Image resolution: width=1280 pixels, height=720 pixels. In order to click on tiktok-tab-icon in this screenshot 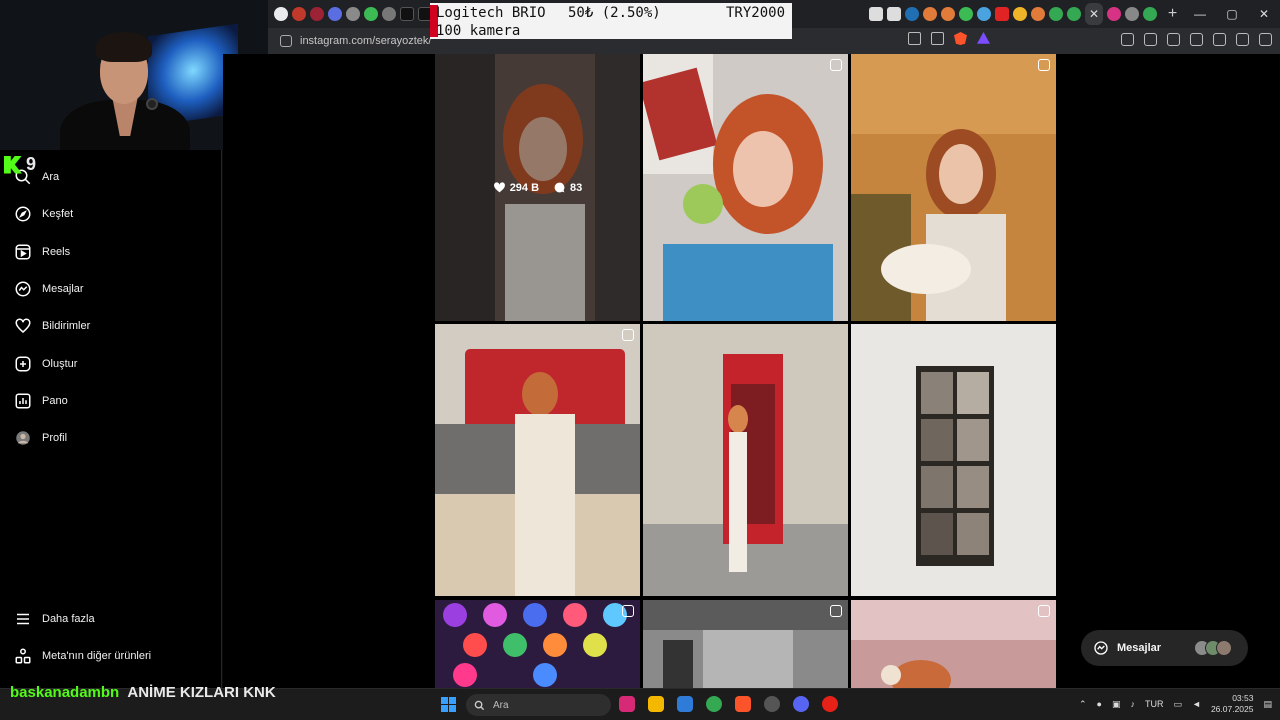, I will do `click(407, 14)`.